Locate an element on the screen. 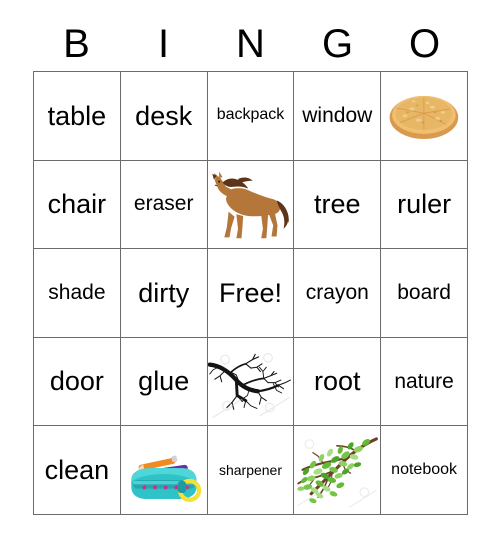 The image size is (500, 544). bingo-cell-text: ruler is located at coordinates (424, 204).